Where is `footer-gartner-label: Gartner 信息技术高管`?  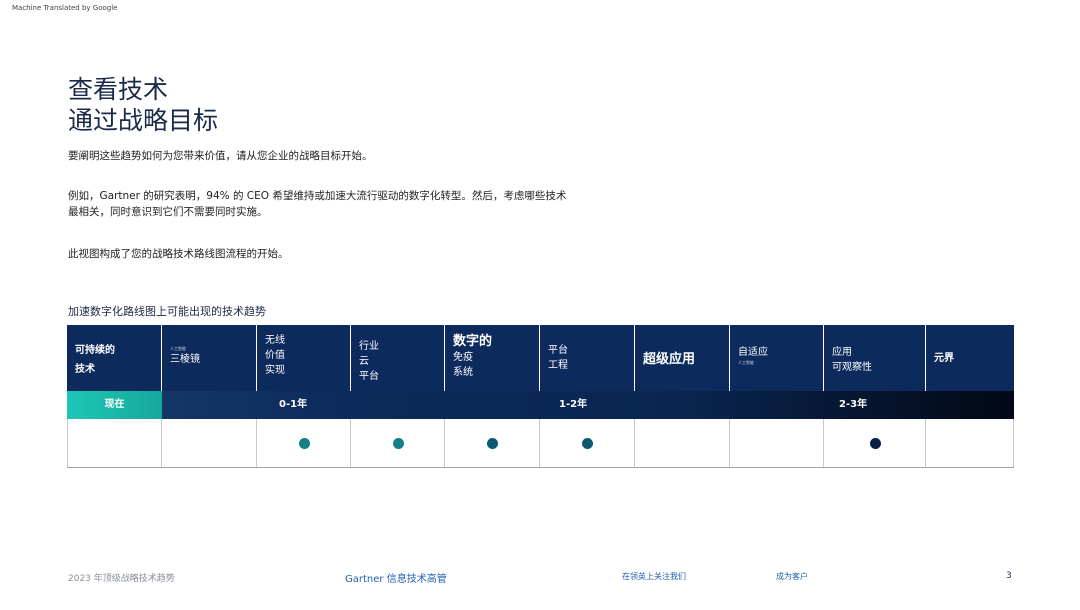
footer-gartner-label: Gartner 信息技术高管 is located at coordinates (396, 577).